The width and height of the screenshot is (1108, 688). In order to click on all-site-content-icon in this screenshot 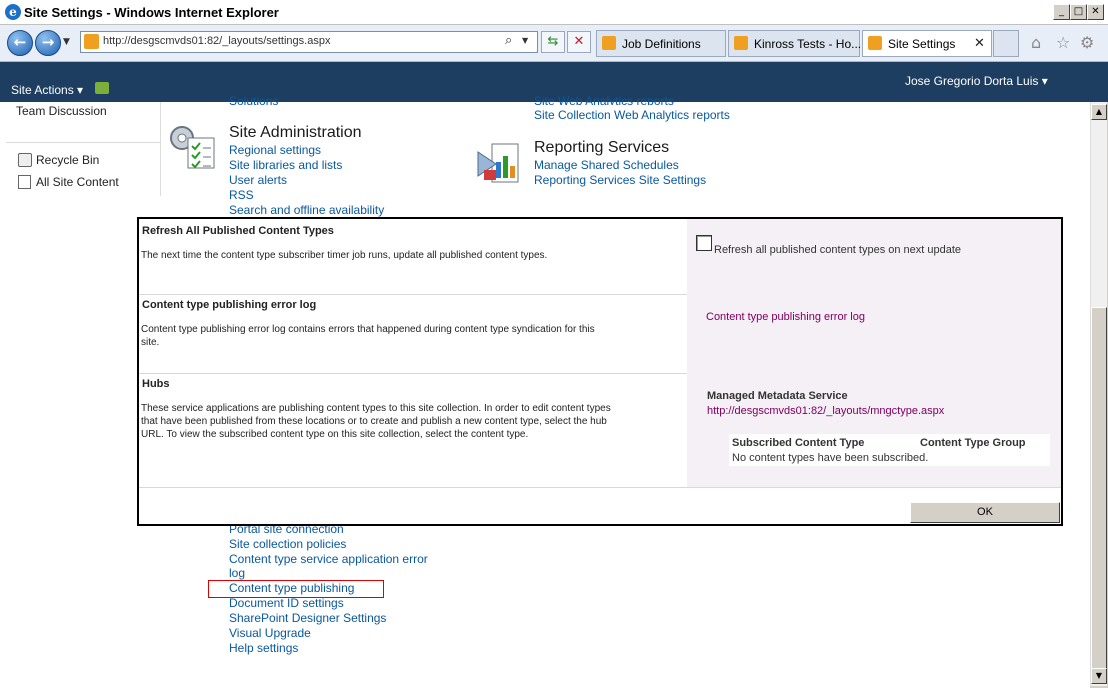, I will do `click(24, 182)`.